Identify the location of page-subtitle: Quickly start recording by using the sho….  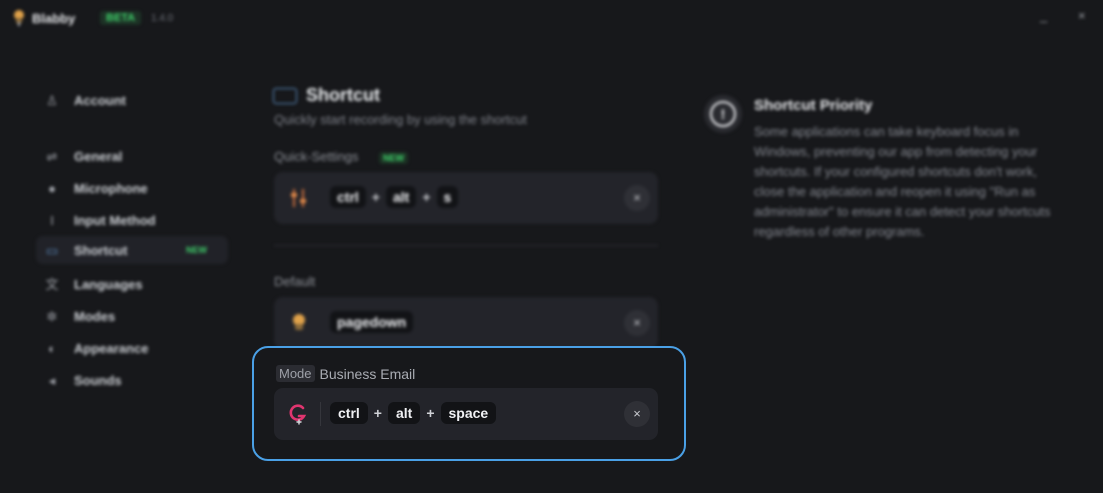
(400, 119).